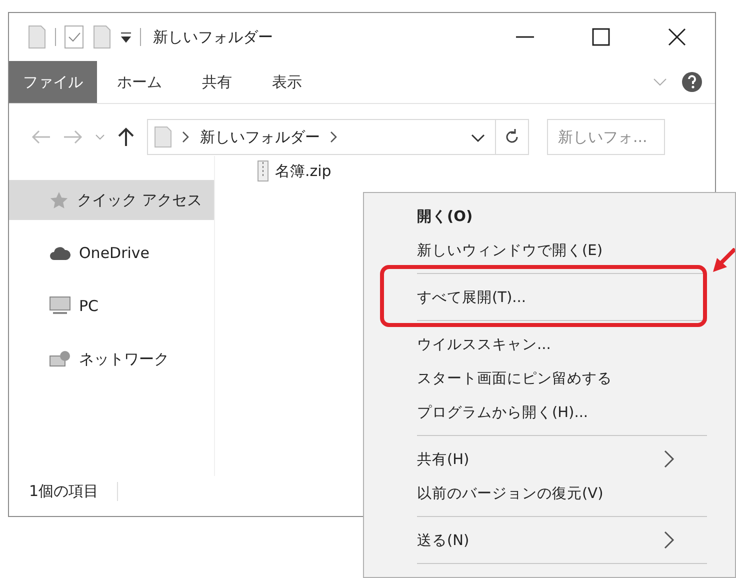 This screenshot has width=736, height=578. Describe the element at coordinates (549, 493) in the screenshot. I see `menu-item: 以前のバージョンの復元(V)` at that location.